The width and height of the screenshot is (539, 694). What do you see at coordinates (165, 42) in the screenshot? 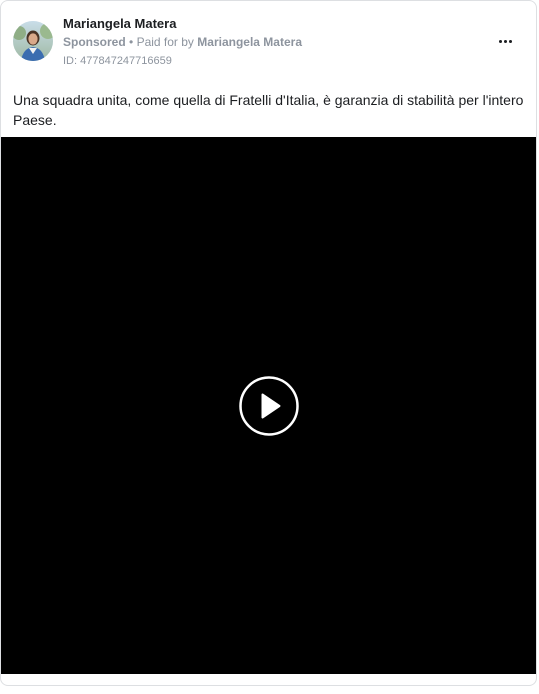
I see `paid-for-prefix: Paid for by` at bounding box center [165, 42].